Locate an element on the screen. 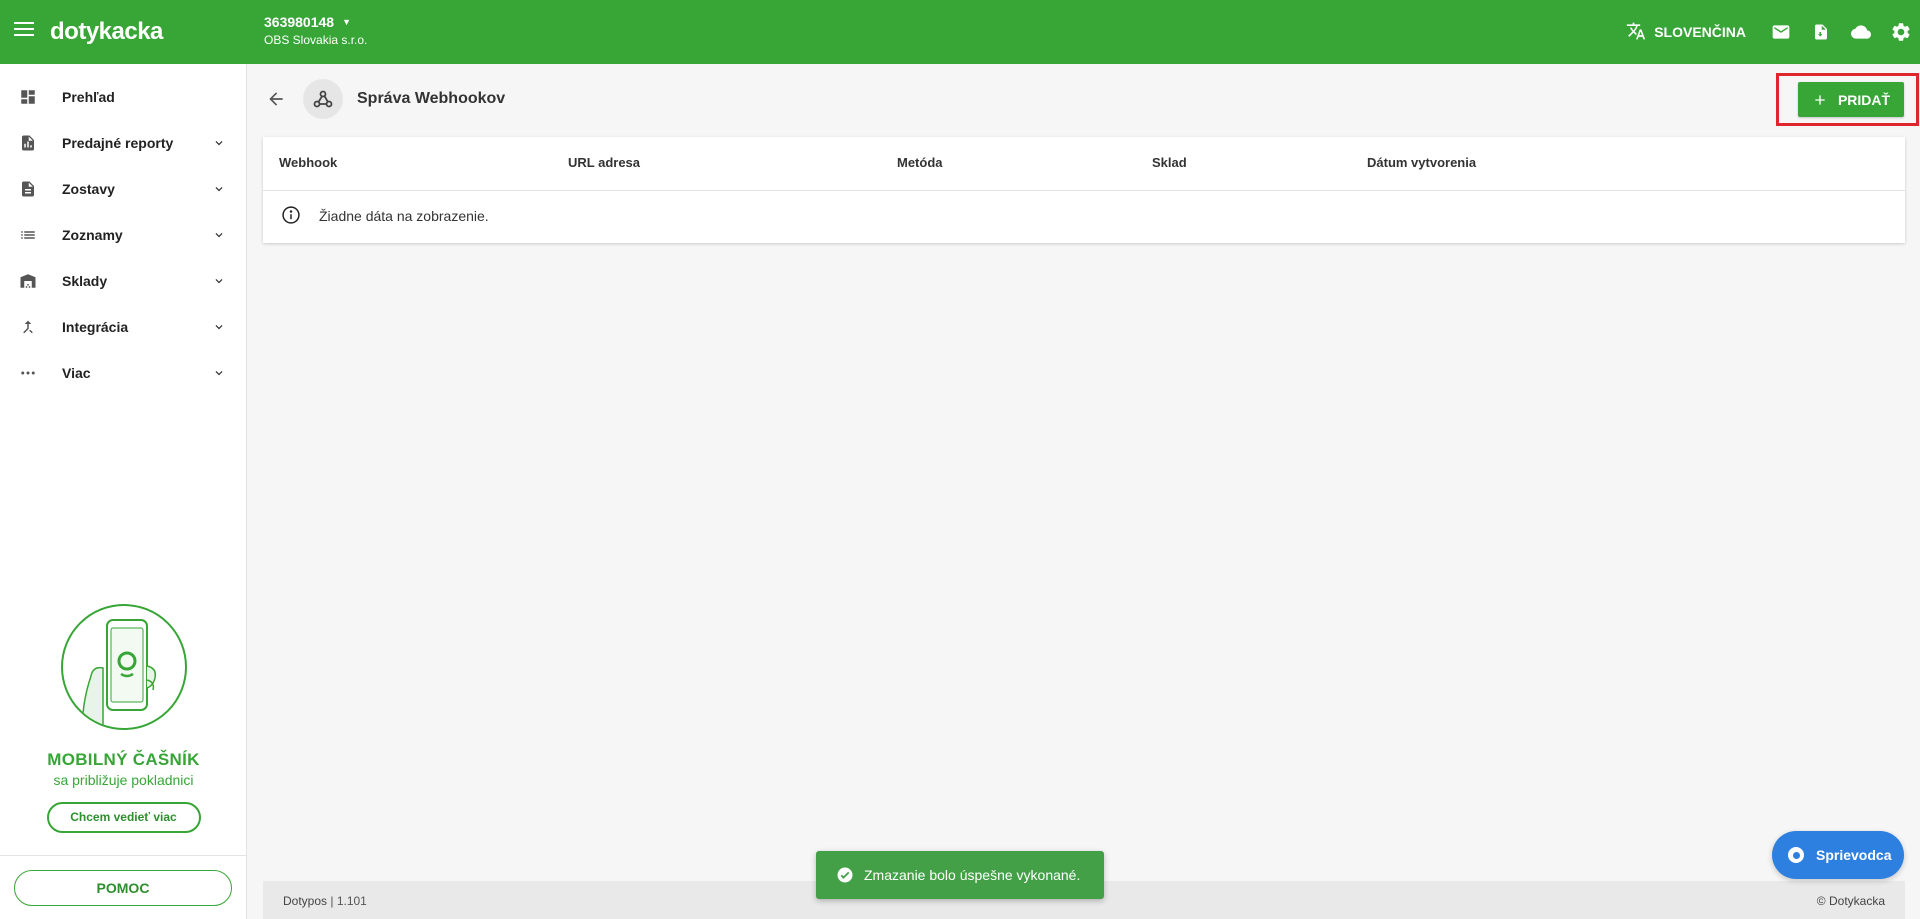  column-header-webhook: Webhook is located at coordinates (308, 162).